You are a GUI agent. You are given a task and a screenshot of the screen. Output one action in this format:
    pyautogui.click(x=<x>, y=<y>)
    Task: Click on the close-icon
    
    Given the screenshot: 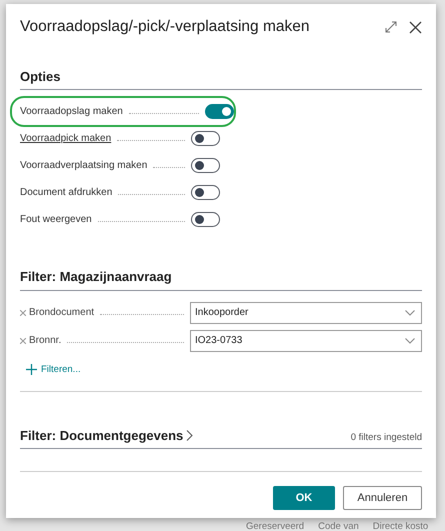 What is the action you would take?
    pyautogui.click(x=415, y=27)
    